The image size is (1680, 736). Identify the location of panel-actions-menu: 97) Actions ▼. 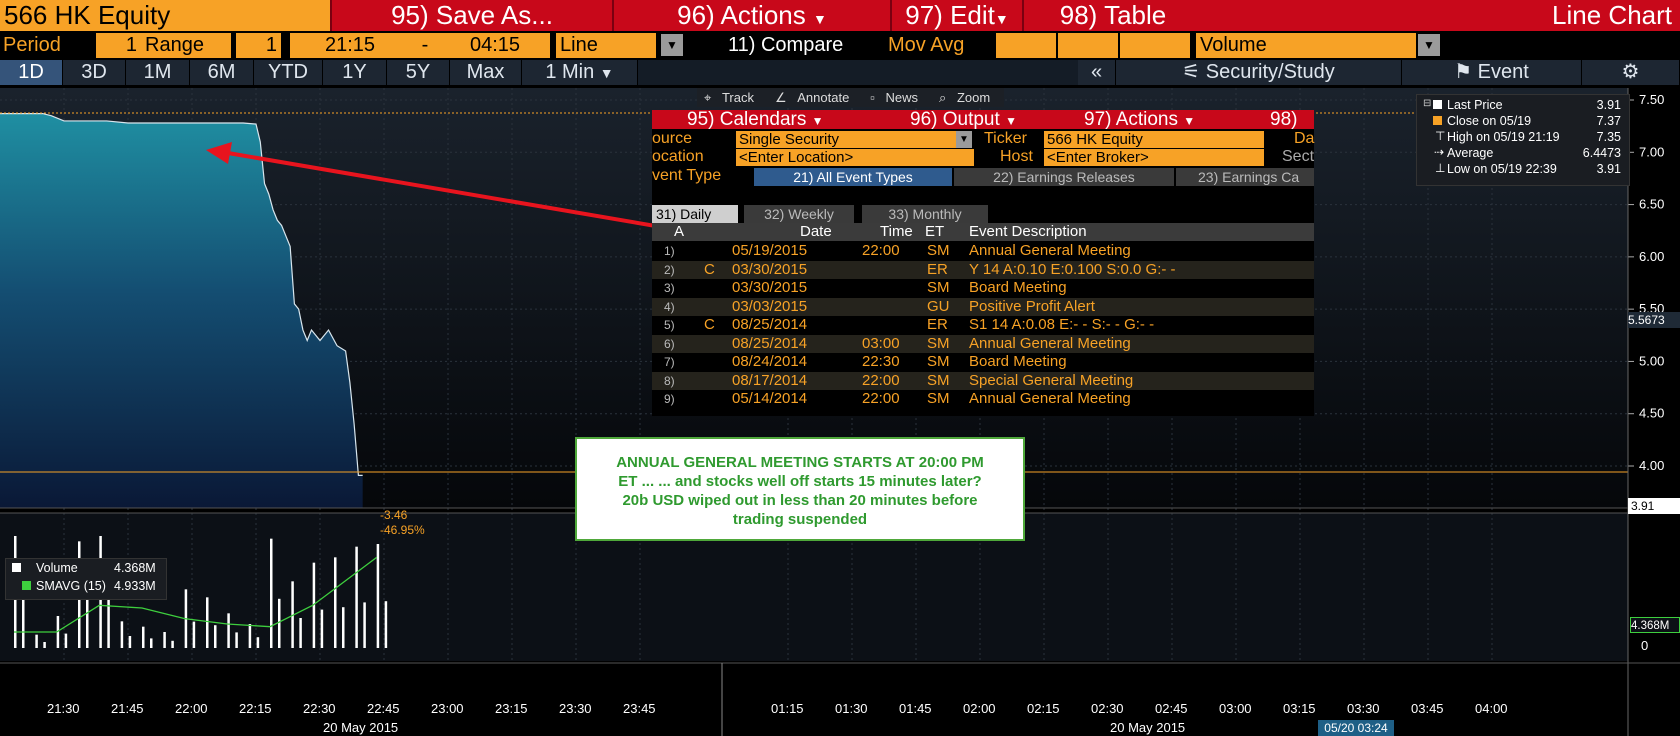
(1139, 119).